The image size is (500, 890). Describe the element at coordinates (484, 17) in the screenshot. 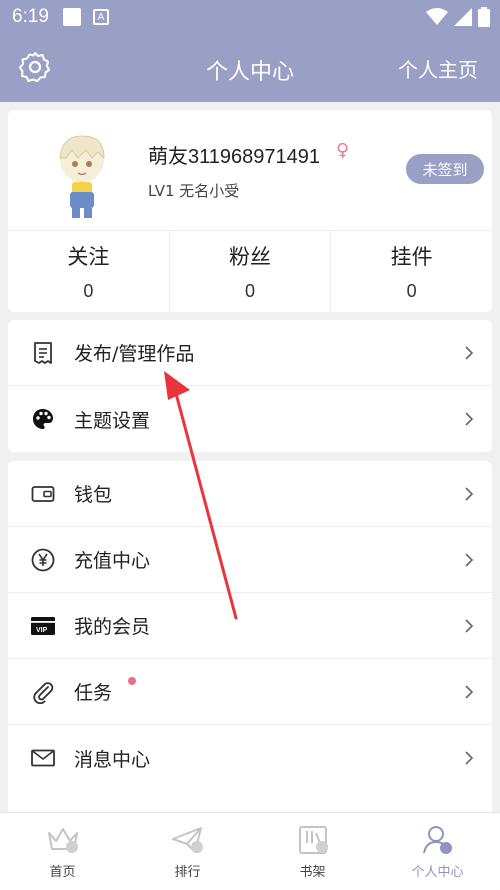

I see `battery-icon` at that location.